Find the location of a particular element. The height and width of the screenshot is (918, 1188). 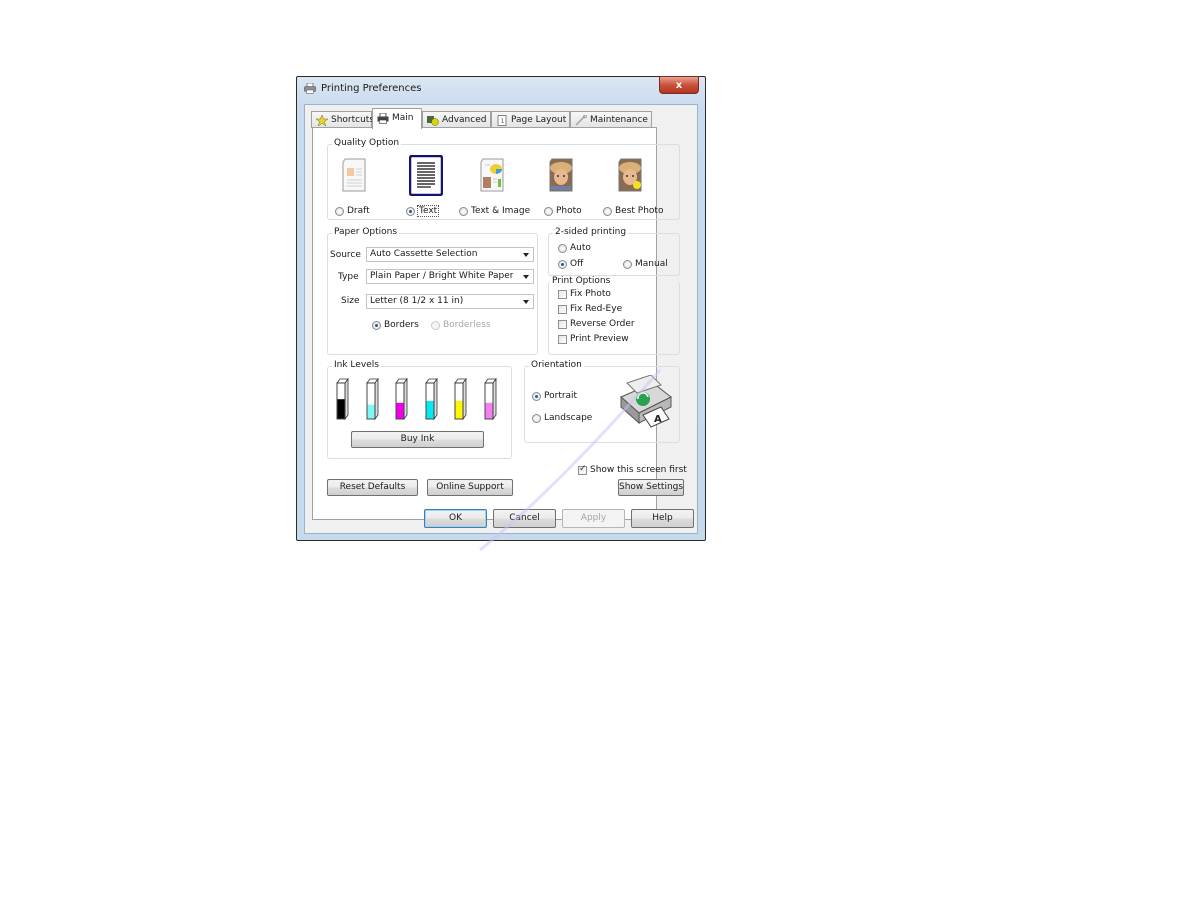

fix-photo-checkbox is located at coordinates (562, 294).